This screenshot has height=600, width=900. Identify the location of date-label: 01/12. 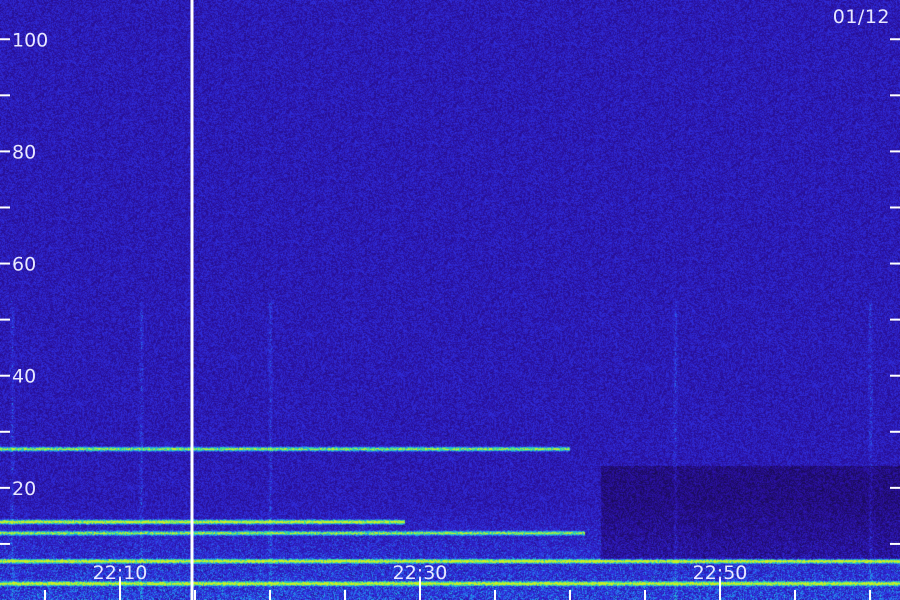
(861, 17).